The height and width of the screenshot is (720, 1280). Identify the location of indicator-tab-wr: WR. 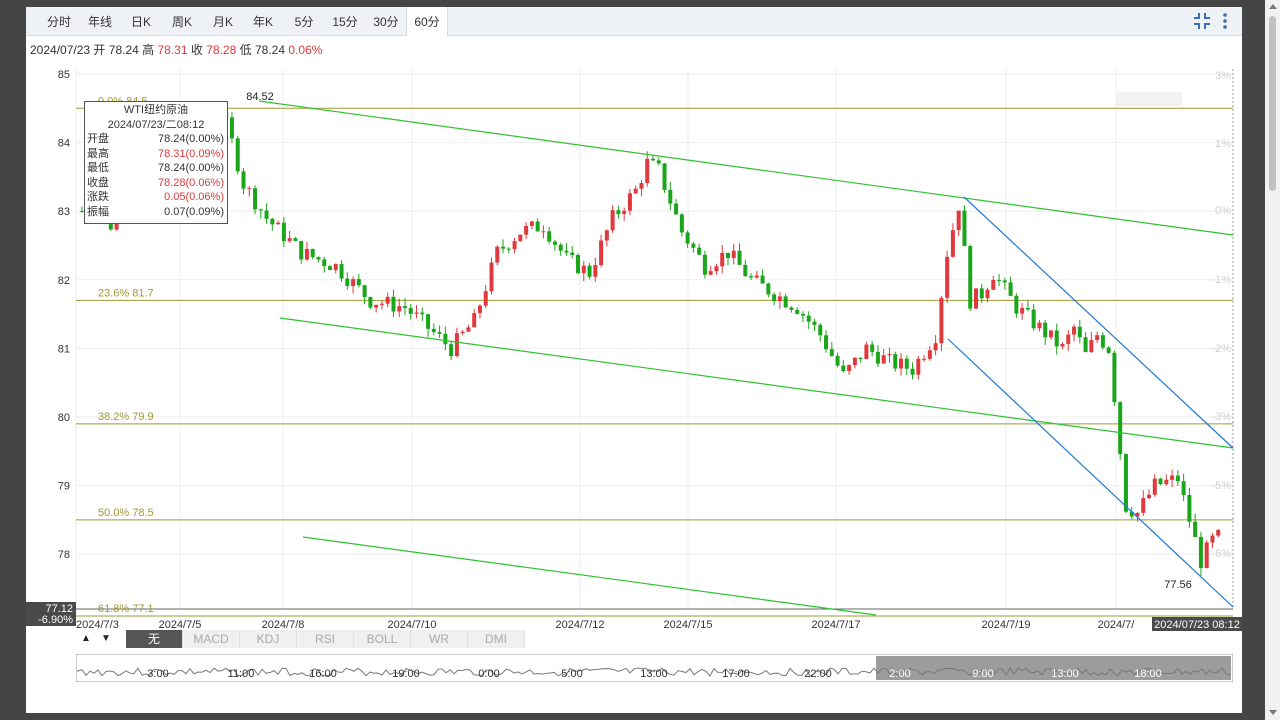
(439, 639).